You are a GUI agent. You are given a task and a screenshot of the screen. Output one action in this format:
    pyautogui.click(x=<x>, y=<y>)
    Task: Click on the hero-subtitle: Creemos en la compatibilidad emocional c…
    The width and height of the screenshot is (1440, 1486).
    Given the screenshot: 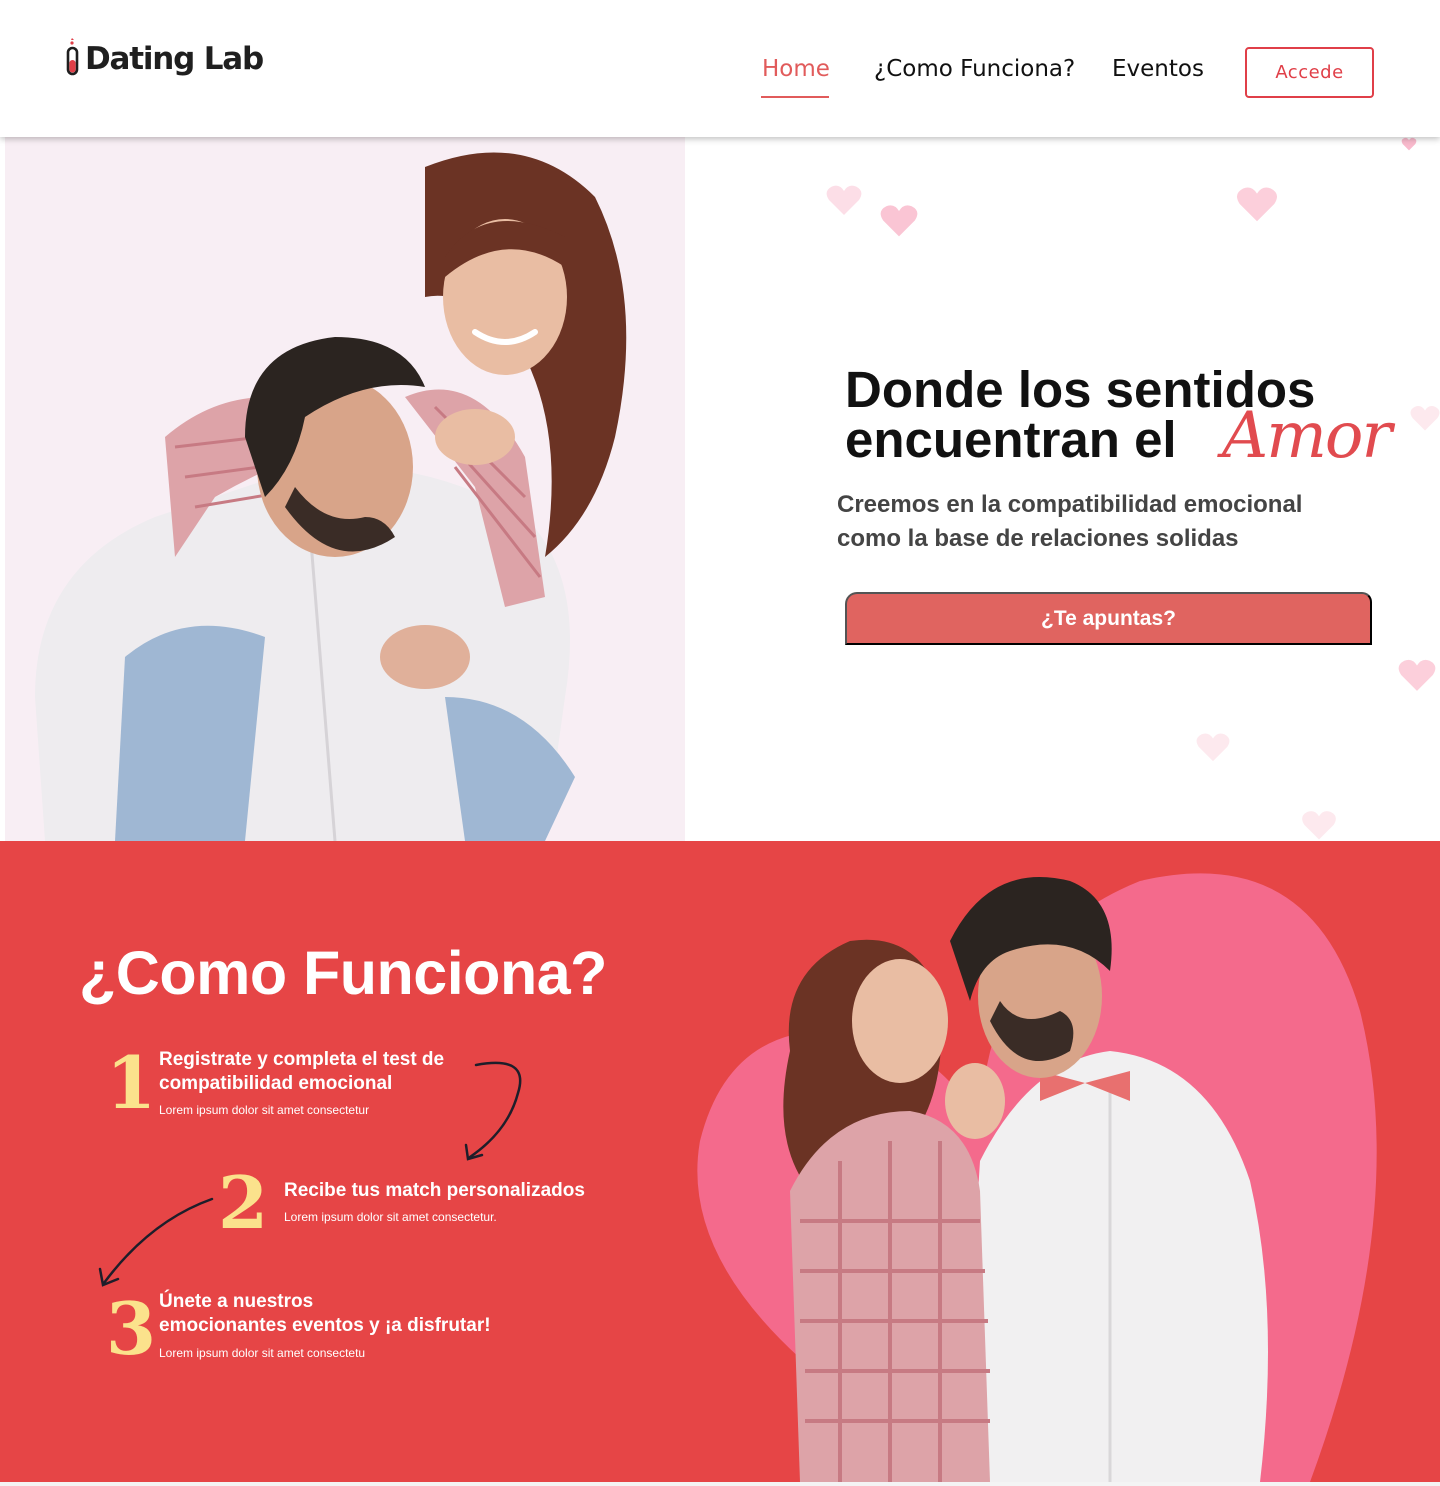 What is the action you would take?
    pyautogui.click(x=1069, y=522)
    